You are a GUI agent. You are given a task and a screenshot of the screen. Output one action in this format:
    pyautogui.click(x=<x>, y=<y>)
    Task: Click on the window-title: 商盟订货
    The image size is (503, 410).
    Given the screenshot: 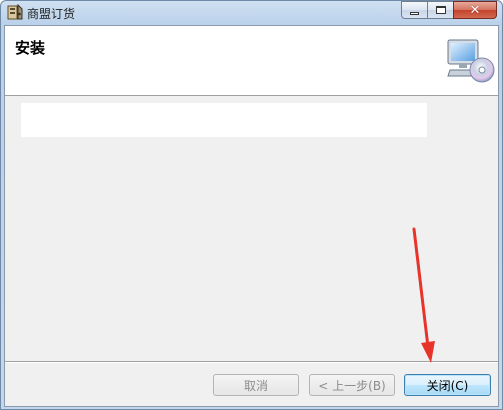 What is the action you would take?
    pyautogui.click(x=51, y=14)
    